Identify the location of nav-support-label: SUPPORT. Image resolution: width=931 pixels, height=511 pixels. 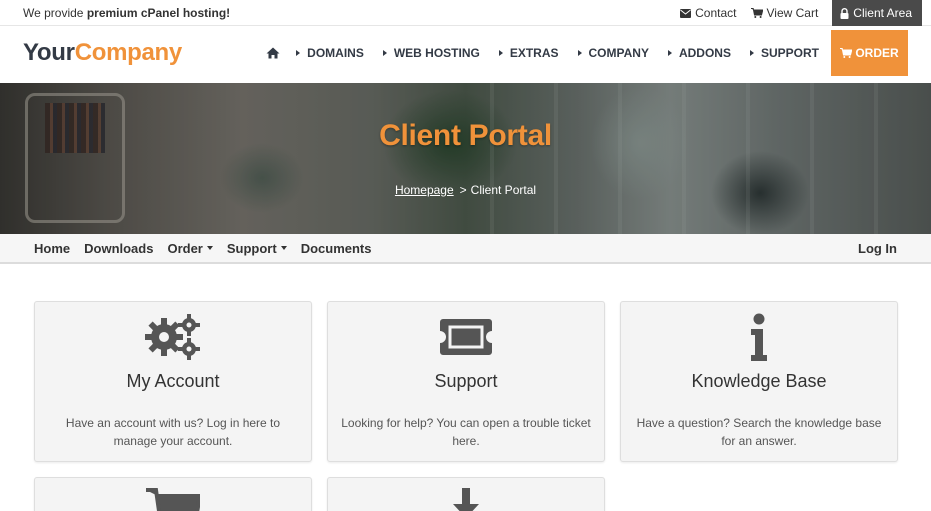
(789, 53).